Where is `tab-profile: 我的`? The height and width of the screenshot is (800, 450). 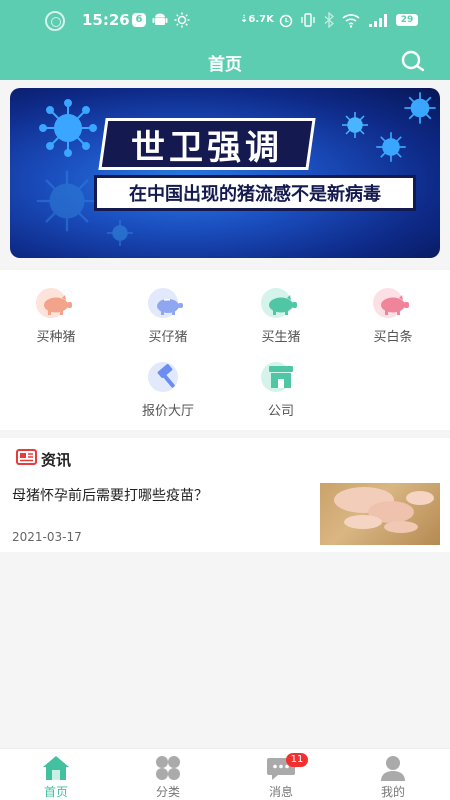
tab-profile: 我的 is located at coordinates (393, 774).